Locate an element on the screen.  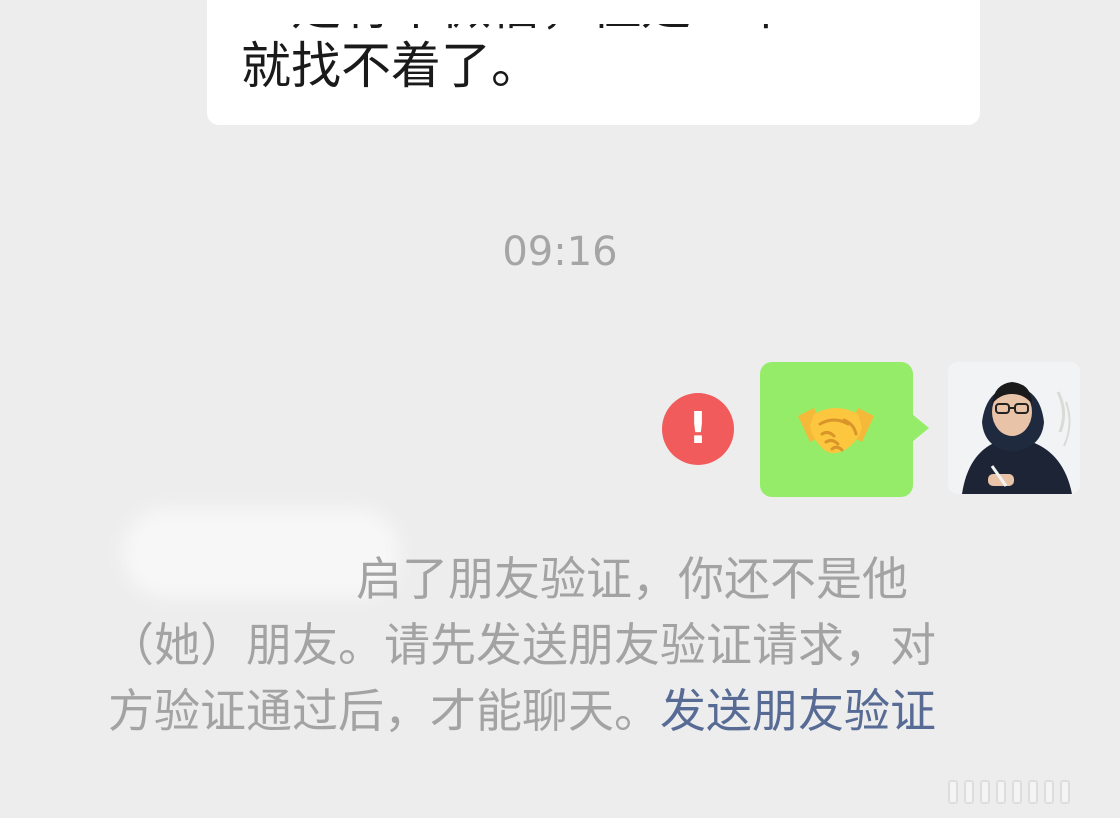
redacted-name is located at coordinates (261, 553).